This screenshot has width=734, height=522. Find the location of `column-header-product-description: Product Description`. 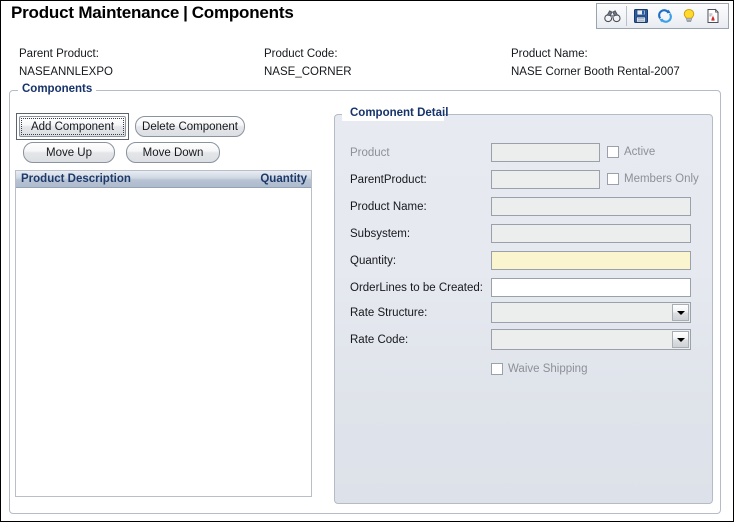

column-header-product-description: Product Description is located at coordinates (76, 179).